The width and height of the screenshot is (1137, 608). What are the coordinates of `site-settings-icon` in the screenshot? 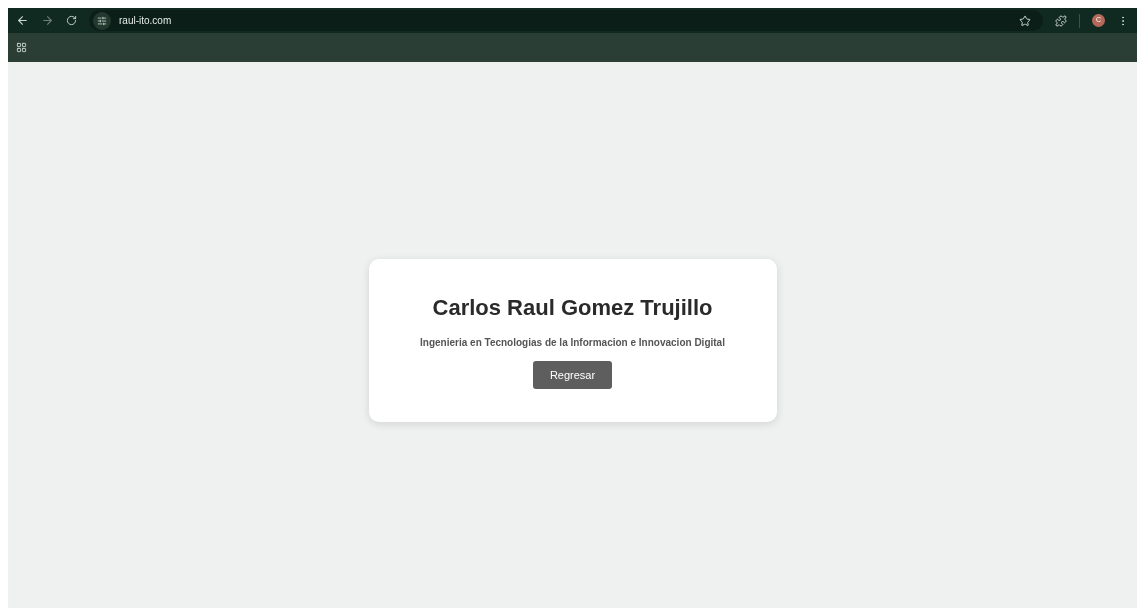 It's located at (102, 20).